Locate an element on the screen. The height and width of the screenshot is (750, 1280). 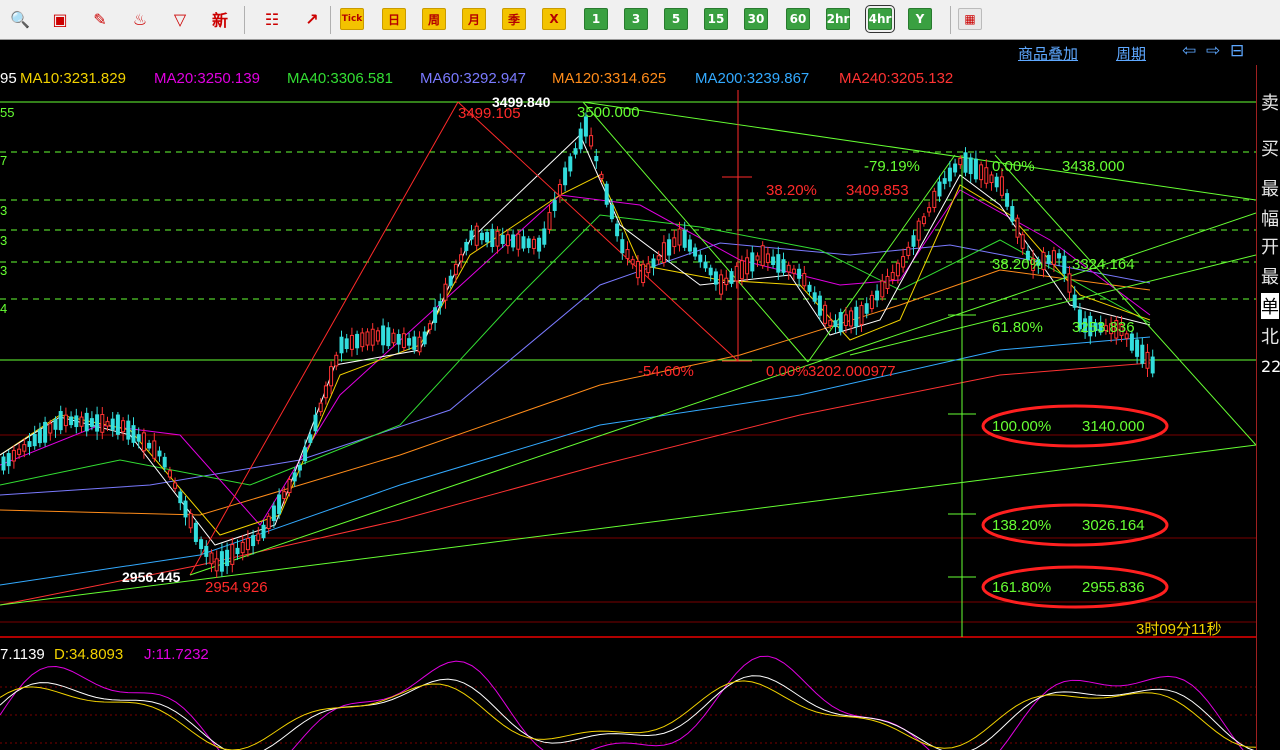
layout-toggle-icon: ⊟ is located at coordinates (1237, 51).